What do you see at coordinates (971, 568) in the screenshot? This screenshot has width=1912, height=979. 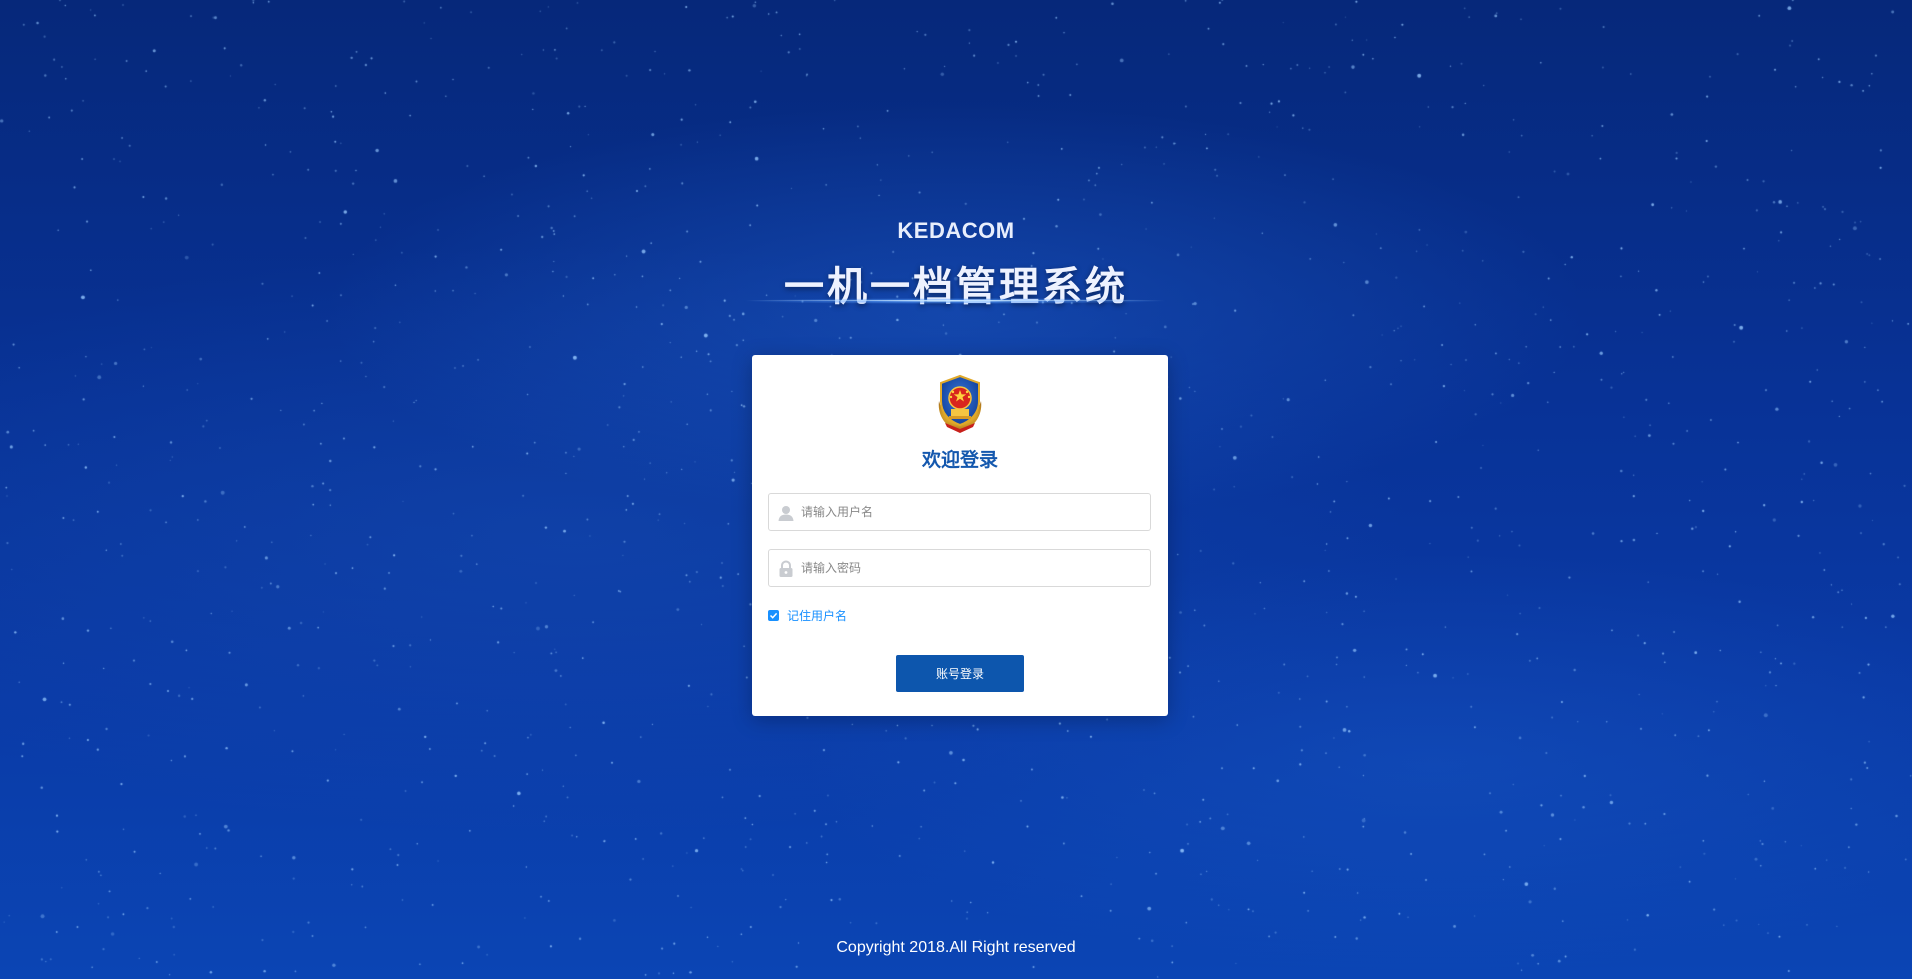 I see `password-input` at bounding box center [971, 568].